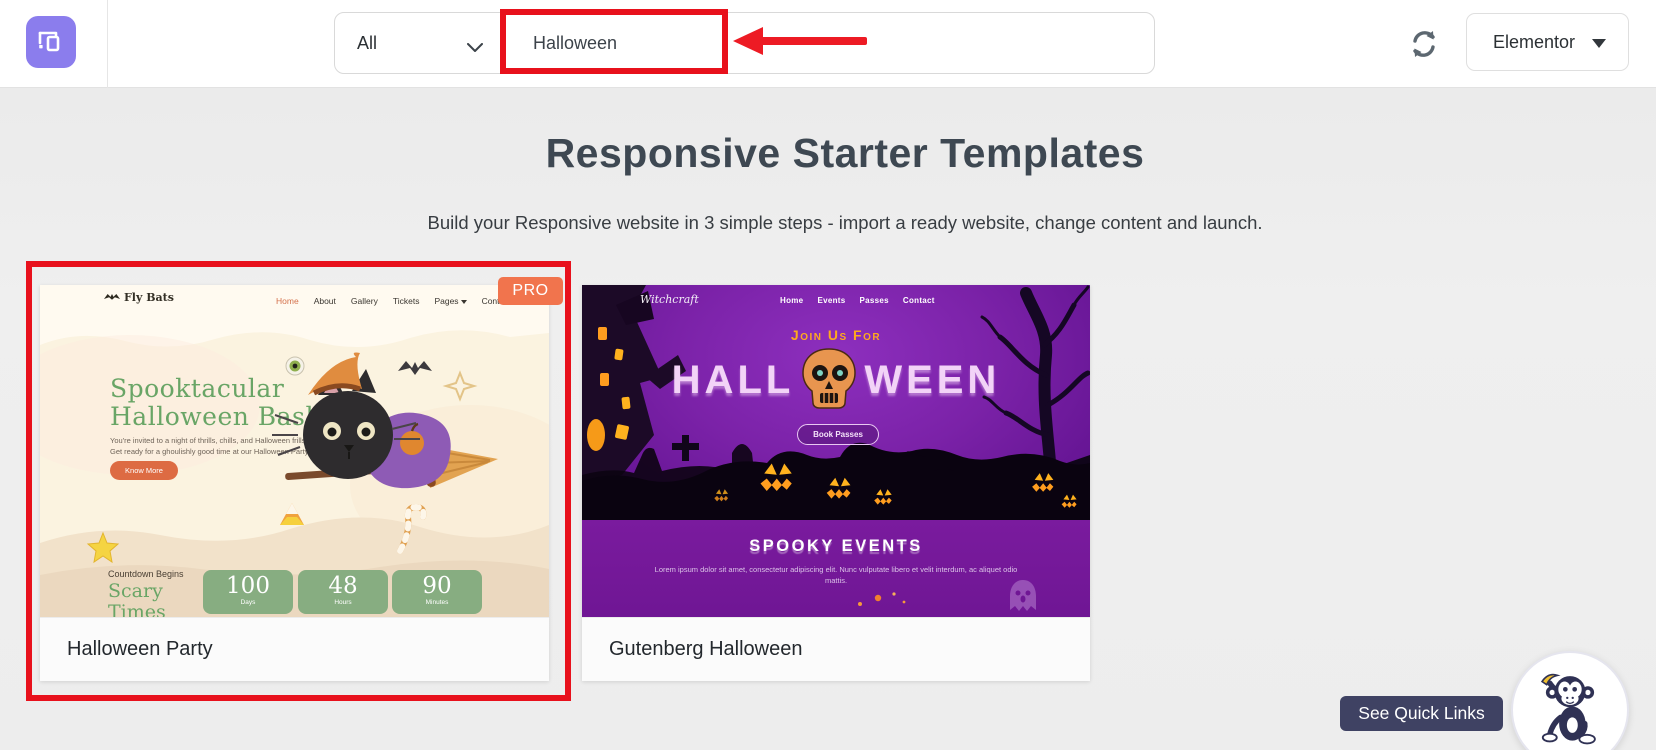 The width and height of the screenshot is (1656, 750). Describe the element at coordinates (857, 300) in the screenshot. I see `preview2-nav: Home Events Passes Contact` at that location.